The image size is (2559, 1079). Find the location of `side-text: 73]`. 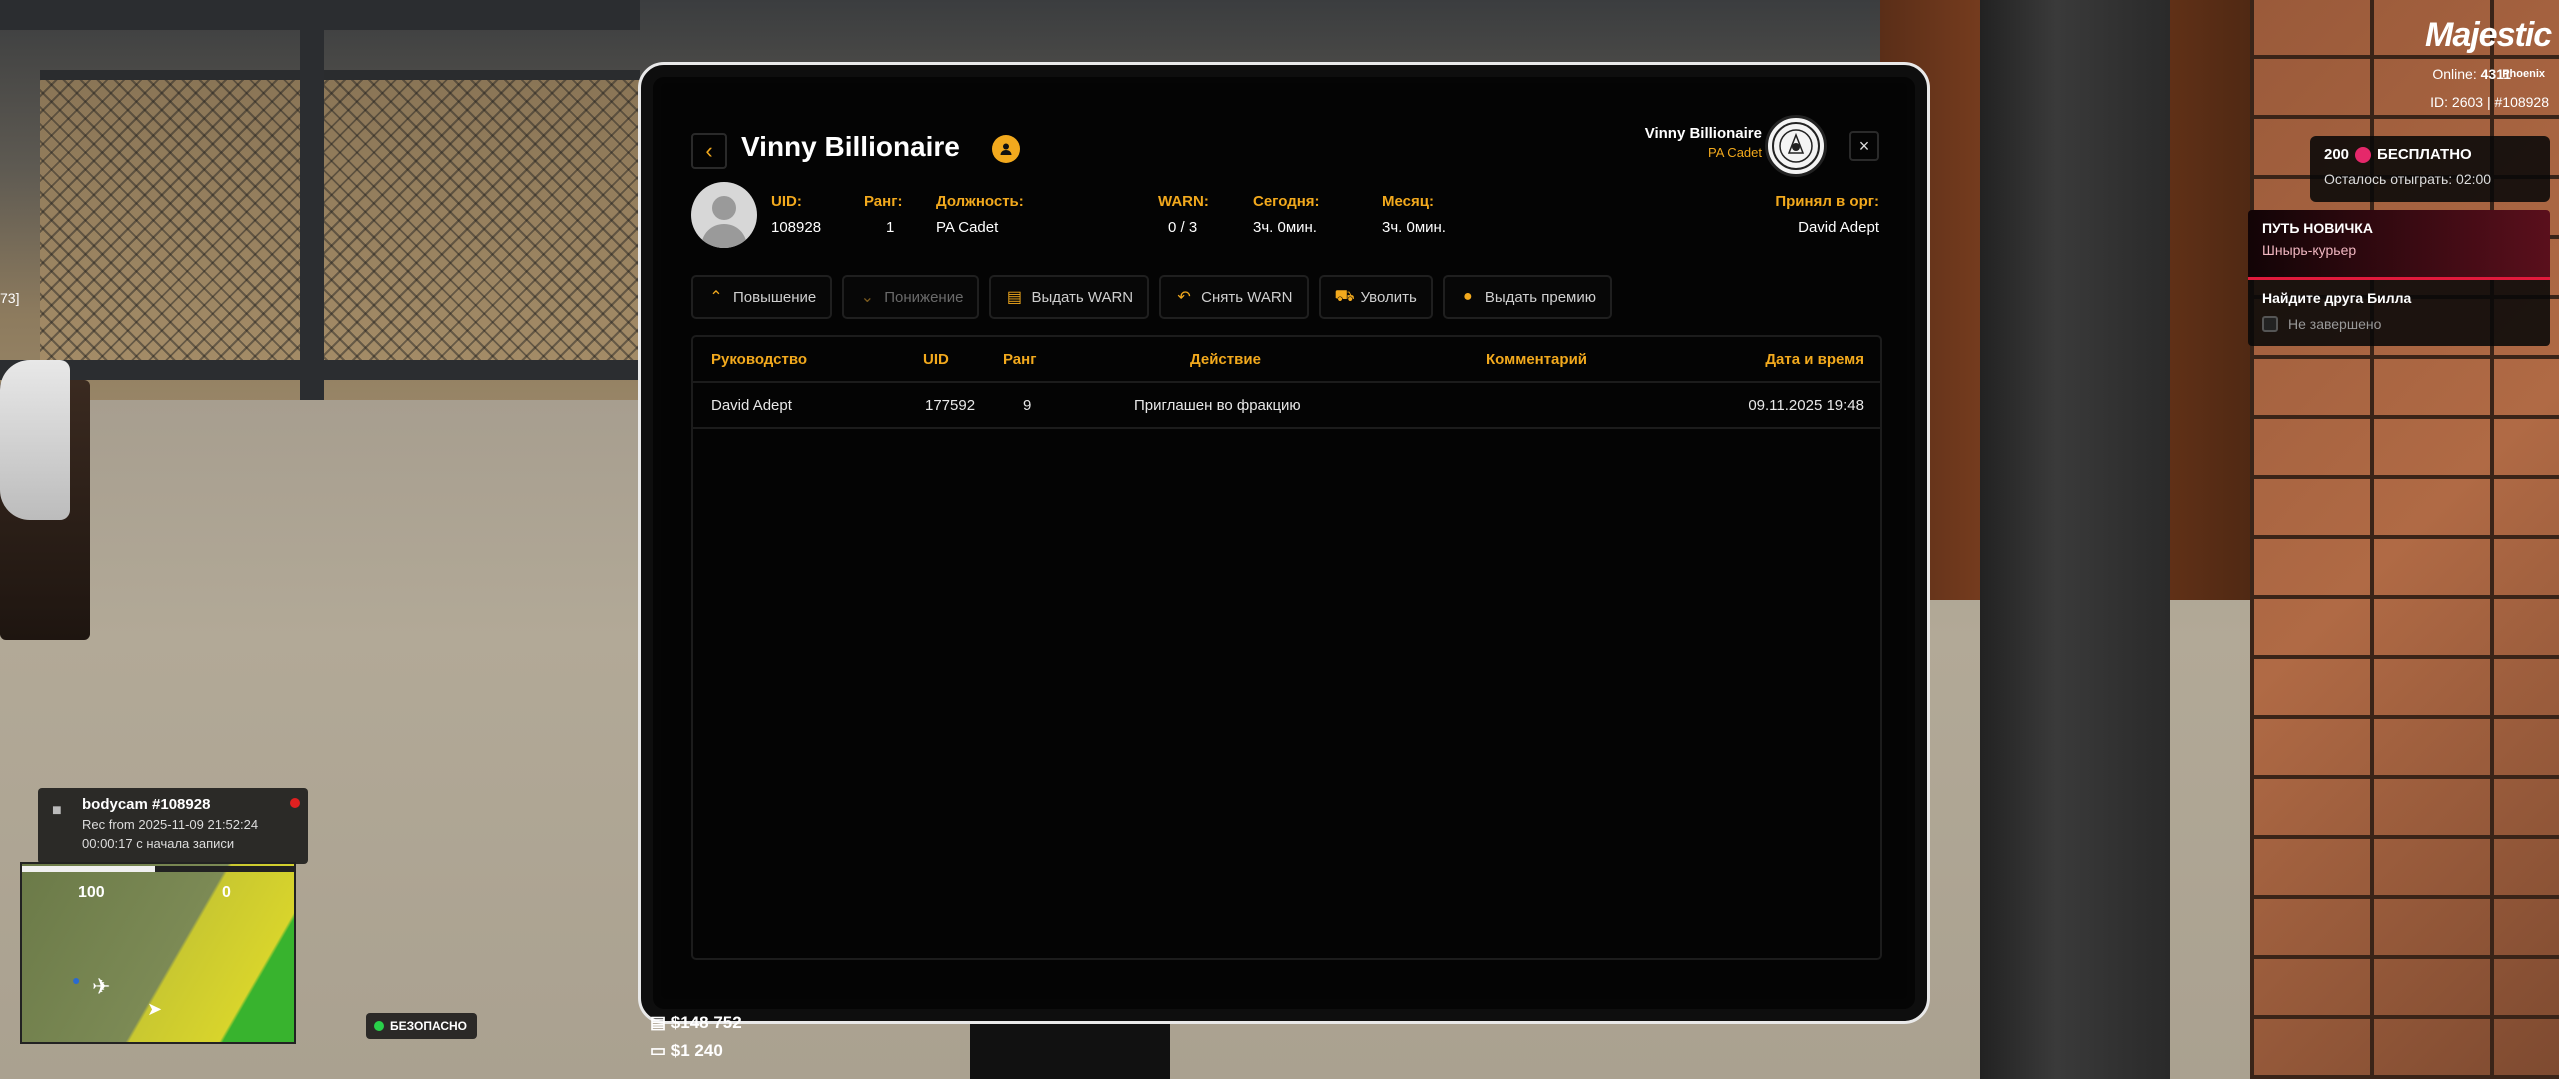

side-text: 73] is located at coordinates (10, 298).